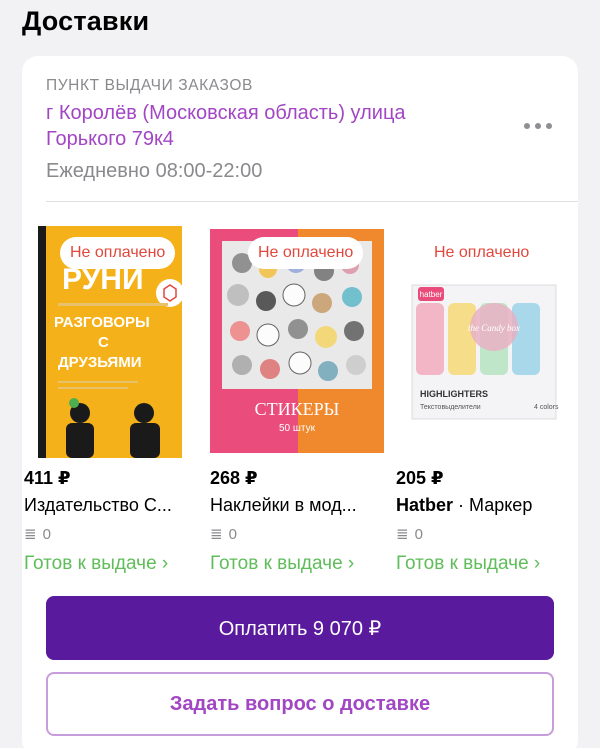 This screenshot has height=748, width=600. I want to click on product-brand: Hatber, so click(425, 505).